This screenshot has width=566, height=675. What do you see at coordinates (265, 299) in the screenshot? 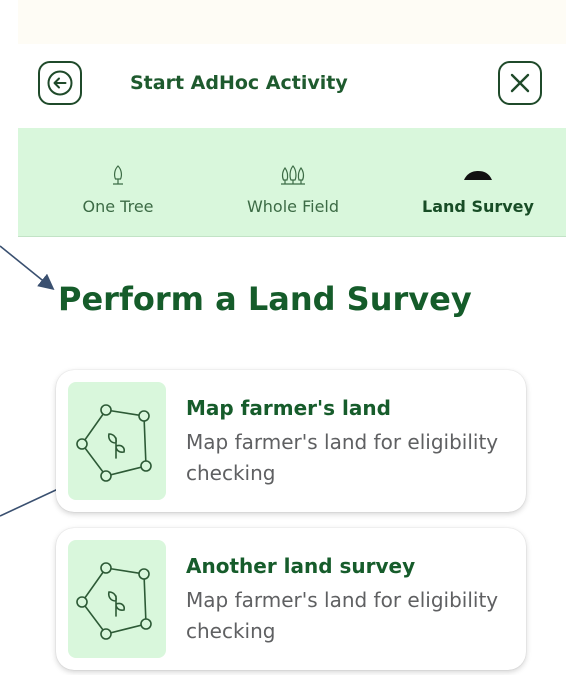
I see `section-title: Perform a Land Survey` at bounding box center [265, 299].